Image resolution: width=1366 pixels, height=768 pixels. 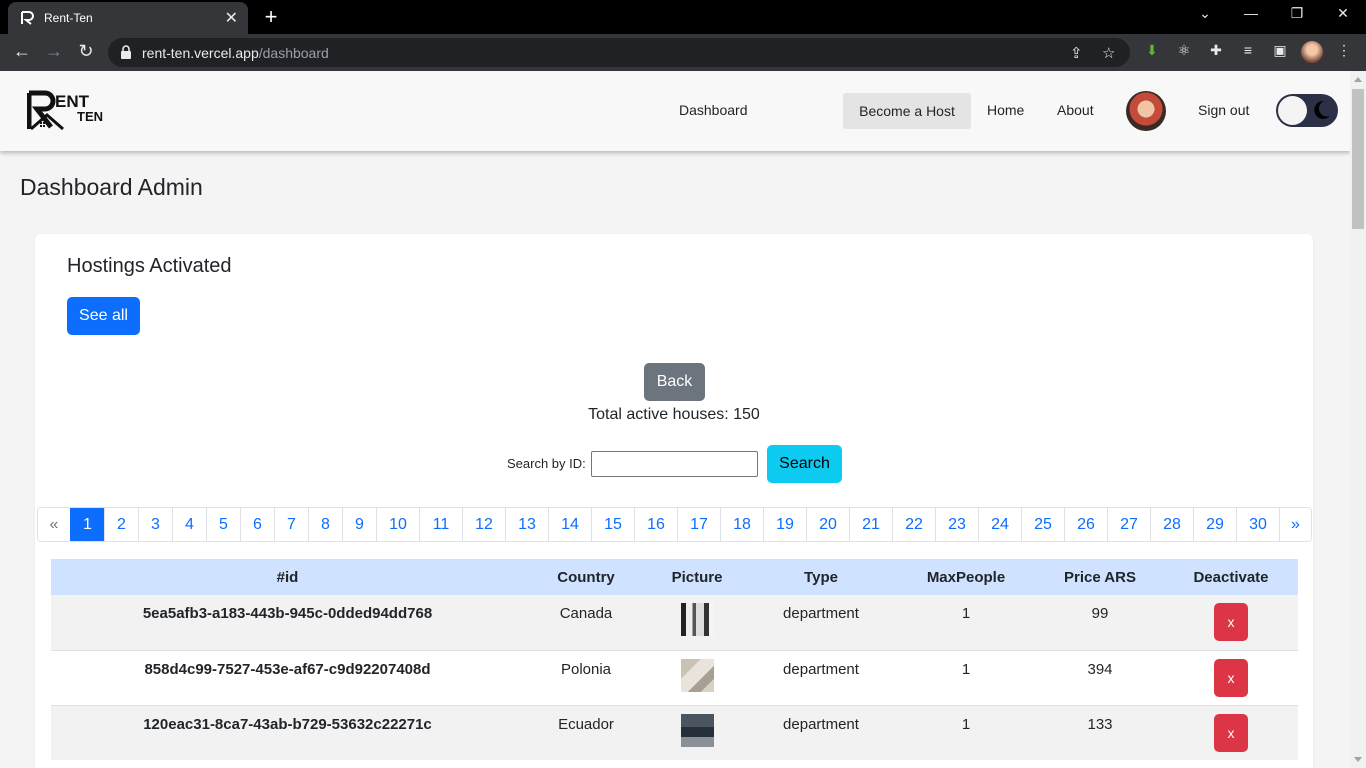 I want to click on address-bar: rent-ten.vercel.app/dashboard ⇪ ☆, so click(x=619, y=52).